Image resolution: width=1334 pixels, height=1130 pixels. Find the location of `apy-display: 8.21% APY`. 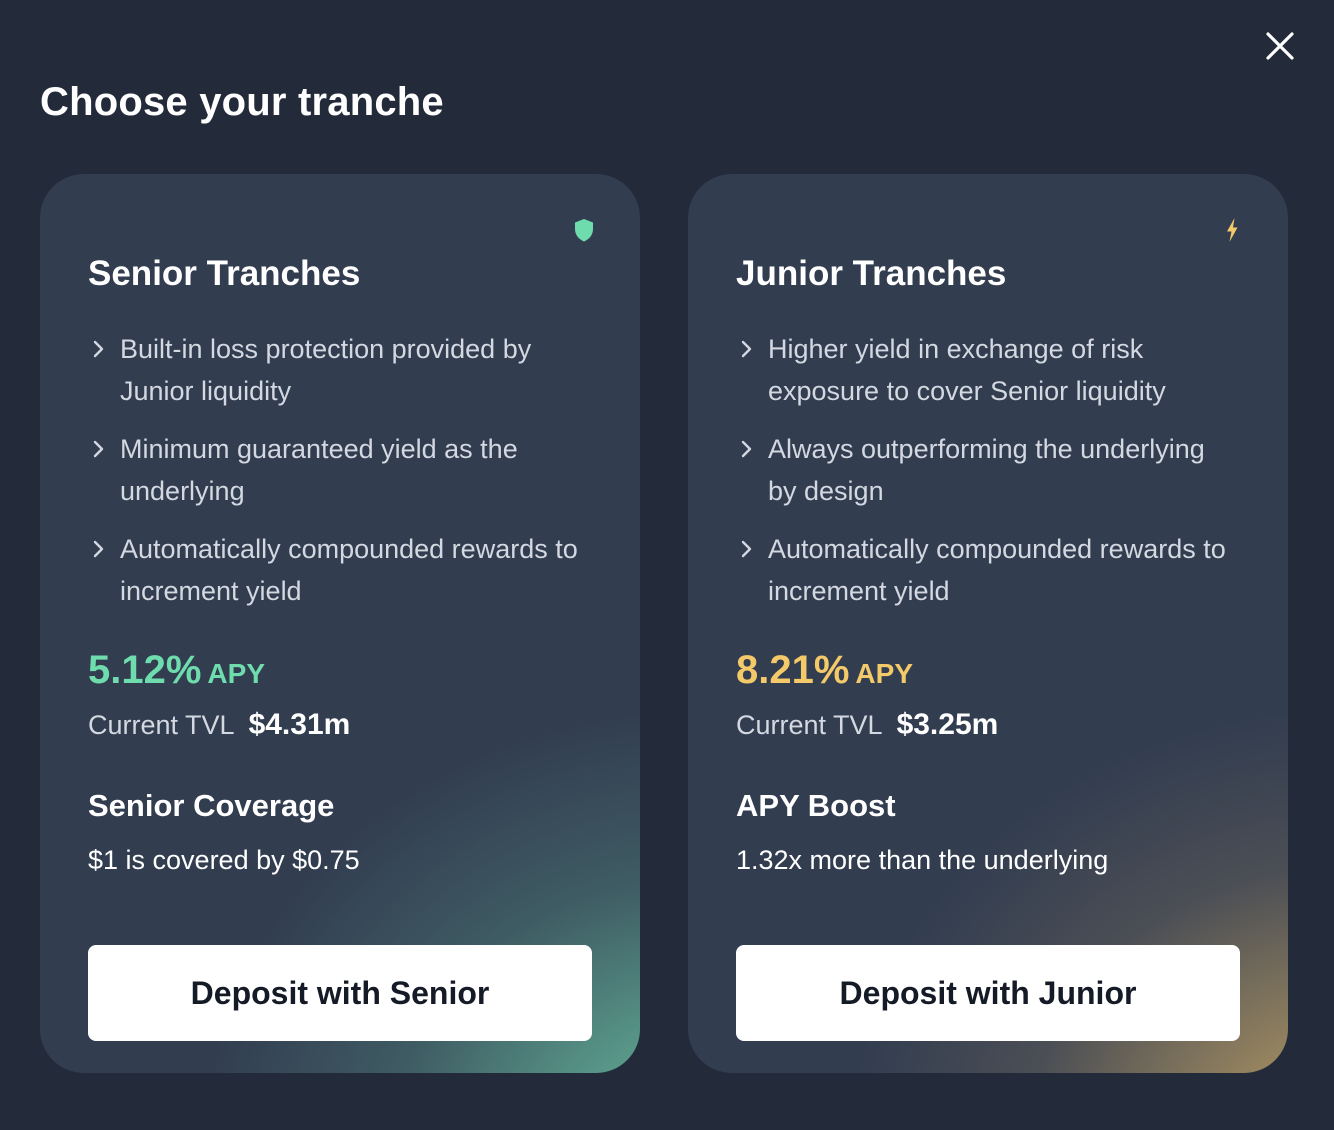

apy-display: 8.21% APY is located at coordinates (824, 670).